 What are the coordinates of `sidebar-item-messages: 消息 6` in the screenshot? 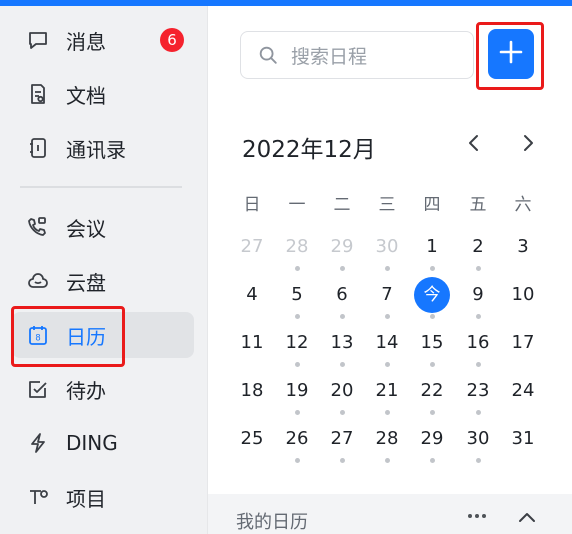 It's located at (103, 40).